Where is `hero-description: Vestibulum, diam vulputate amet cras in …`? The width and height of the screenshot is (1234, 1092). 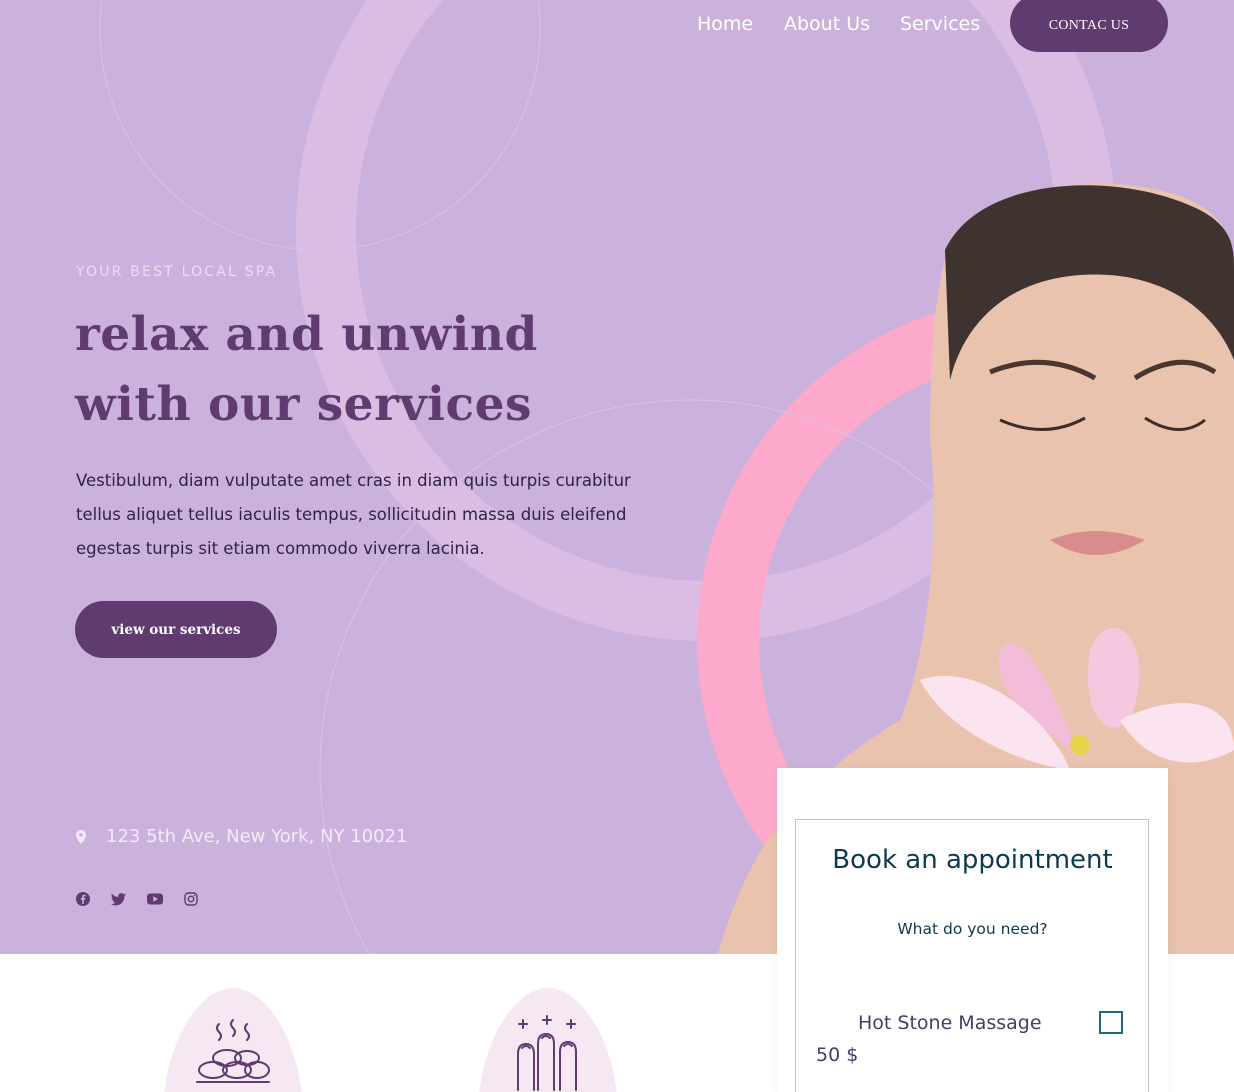
hero-description: Vestibulum, diam vulputate amet cras in … is located at coordinates (353, 514).